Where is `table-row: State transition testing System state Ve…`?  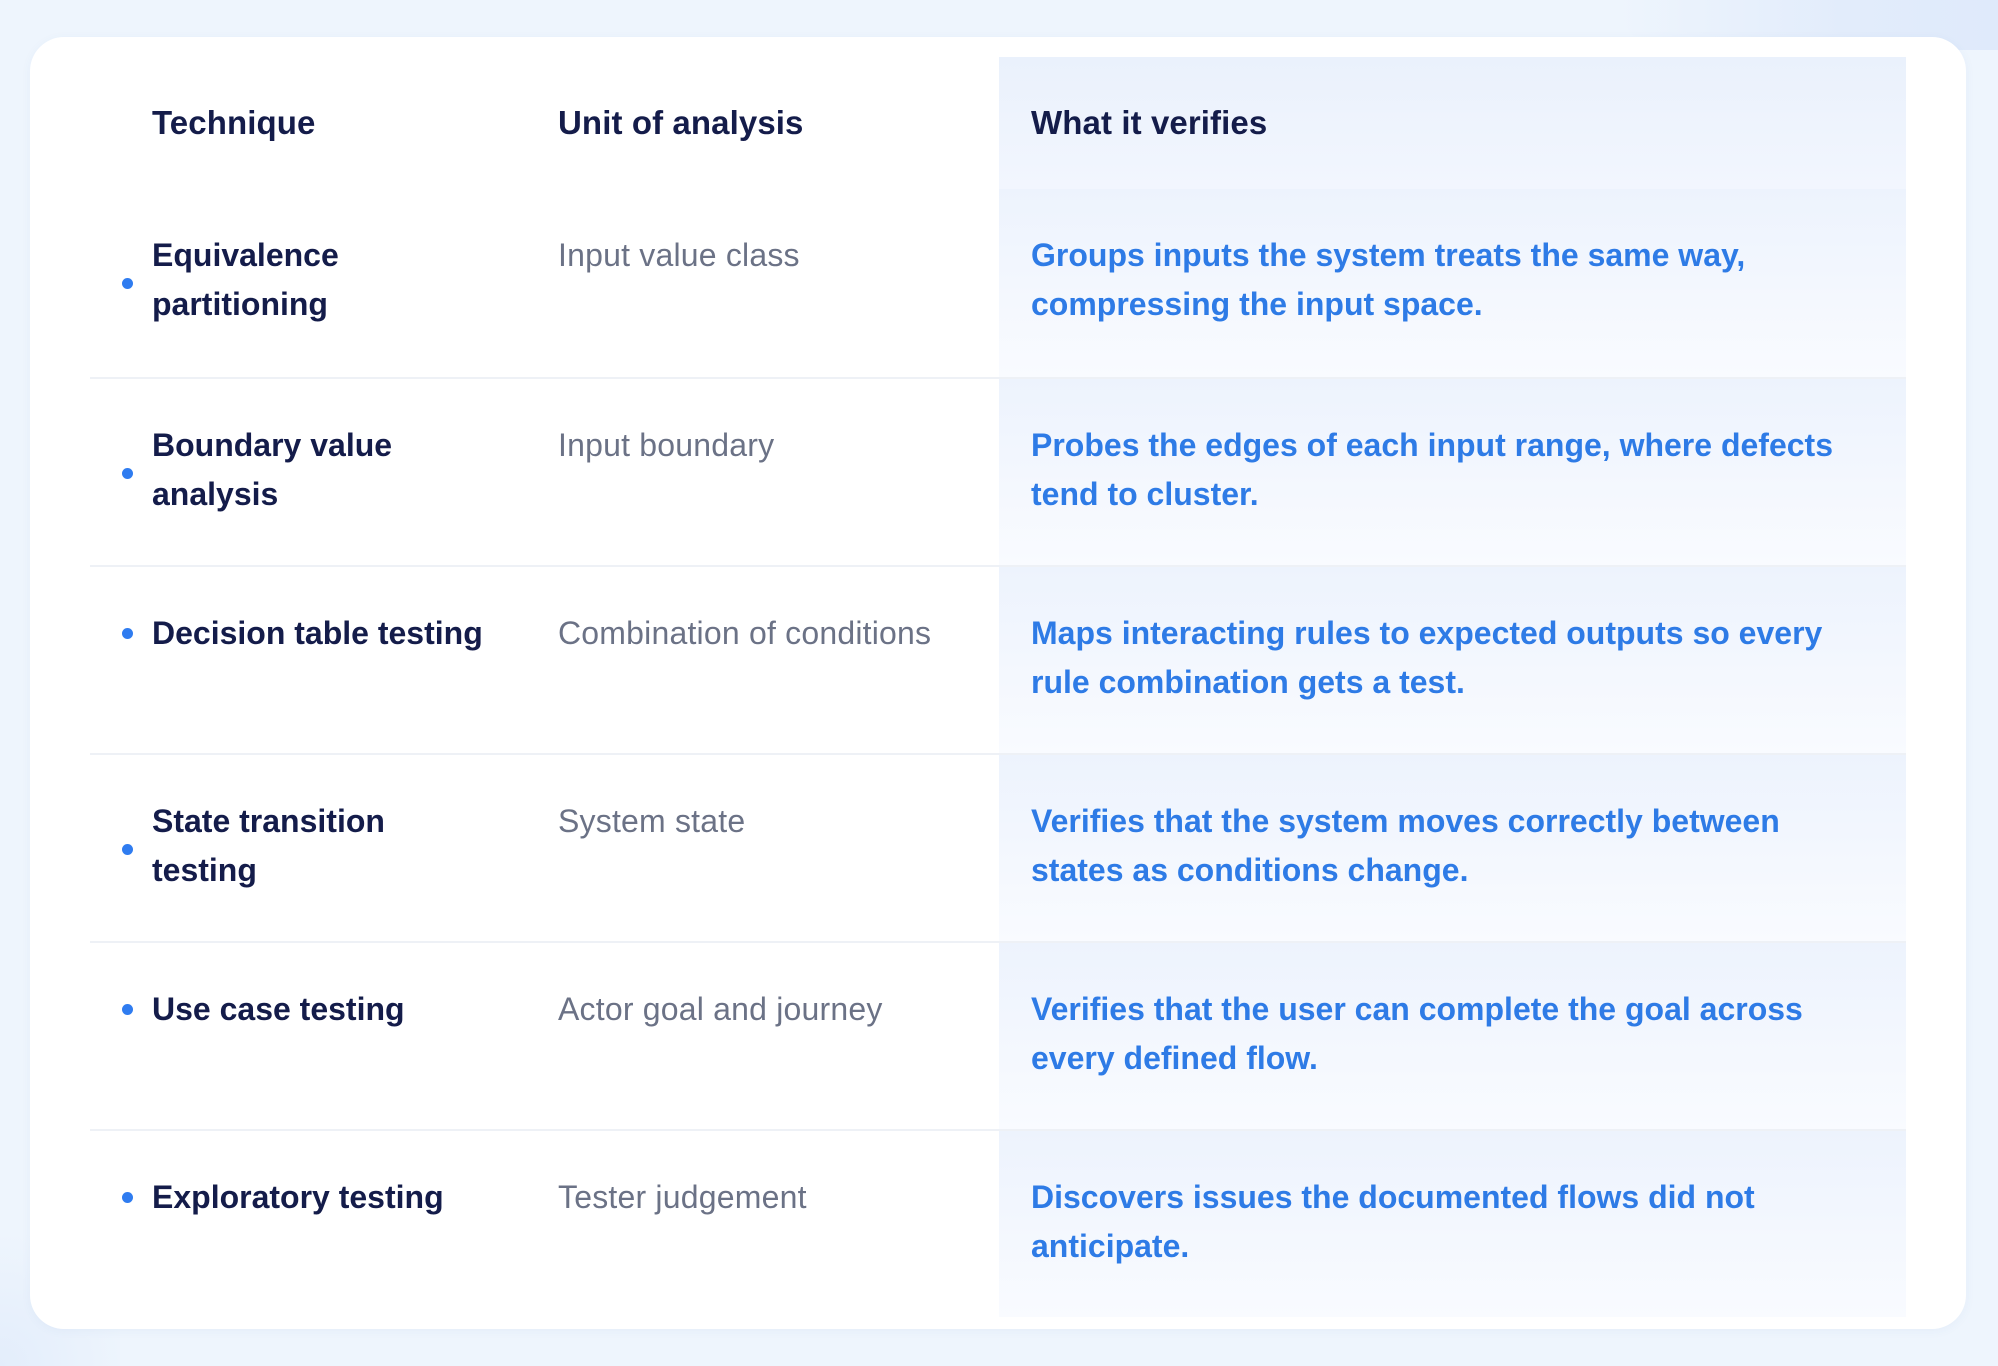
table-row: State transition testing System state Ve… is located at coordinates (998, 847).